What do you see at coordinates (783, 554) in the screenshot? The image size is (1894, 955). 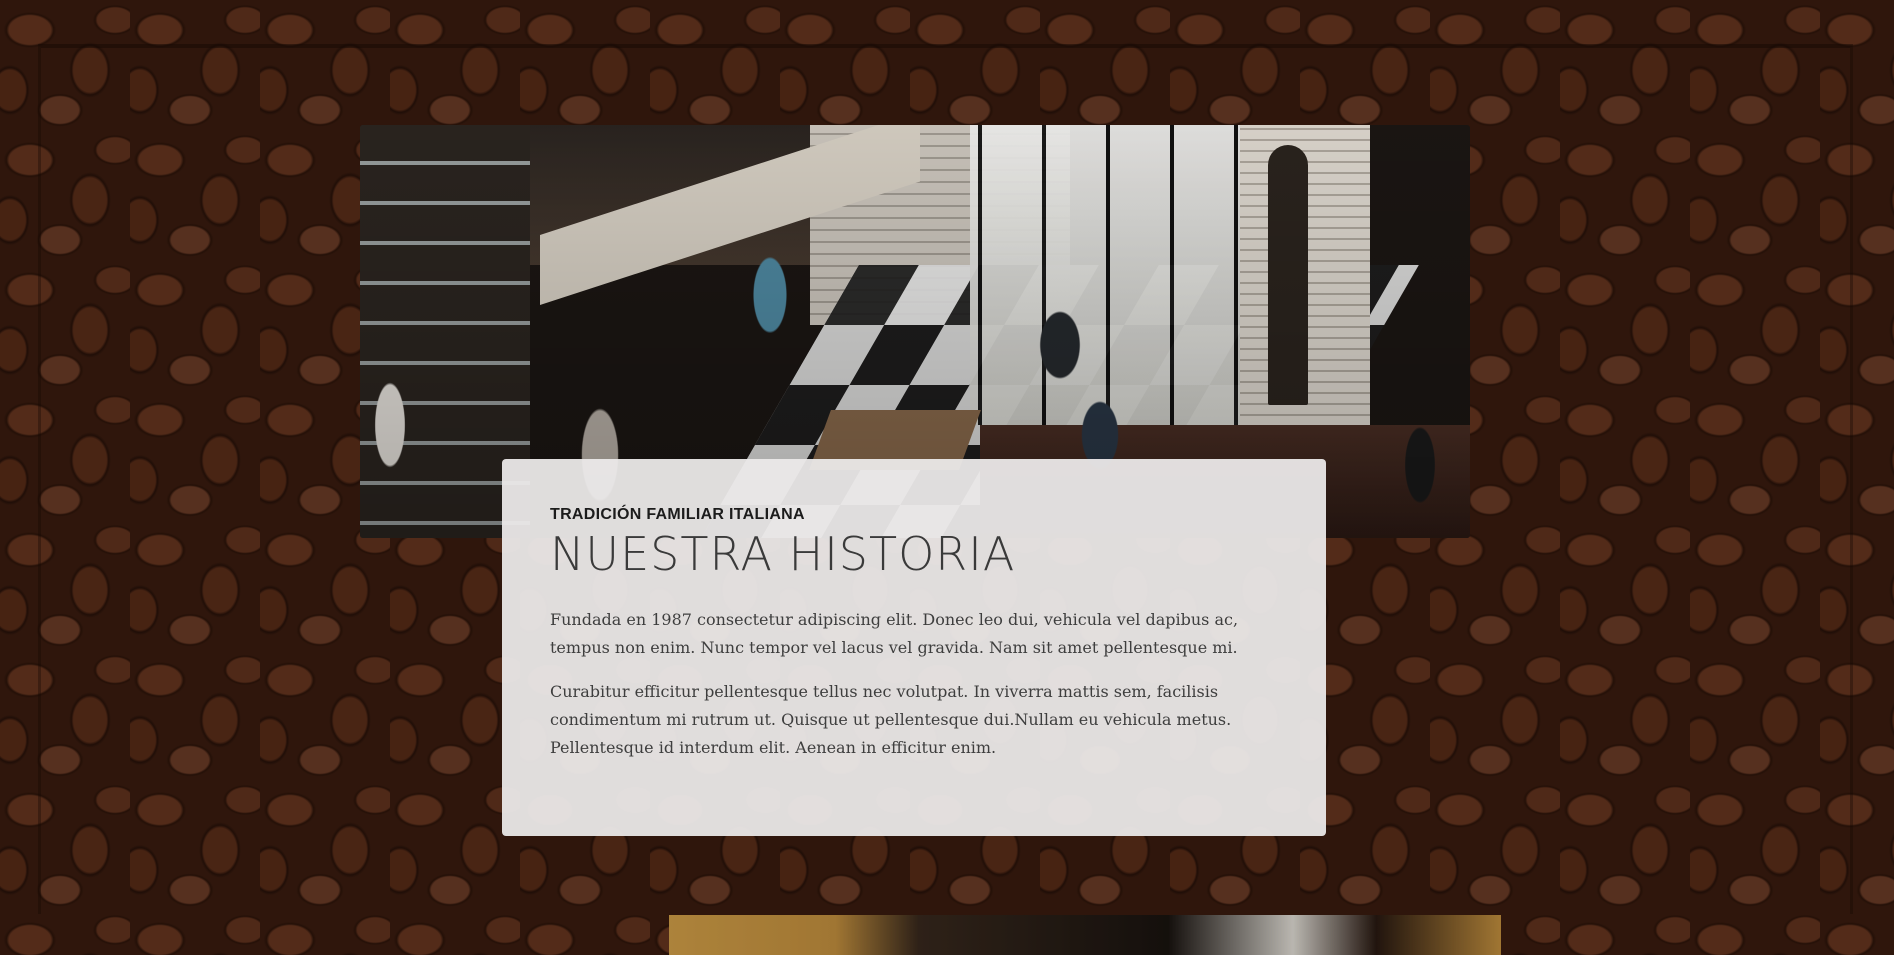 I see `section-title: Nuestra historia` at bounding box center [783, 554].